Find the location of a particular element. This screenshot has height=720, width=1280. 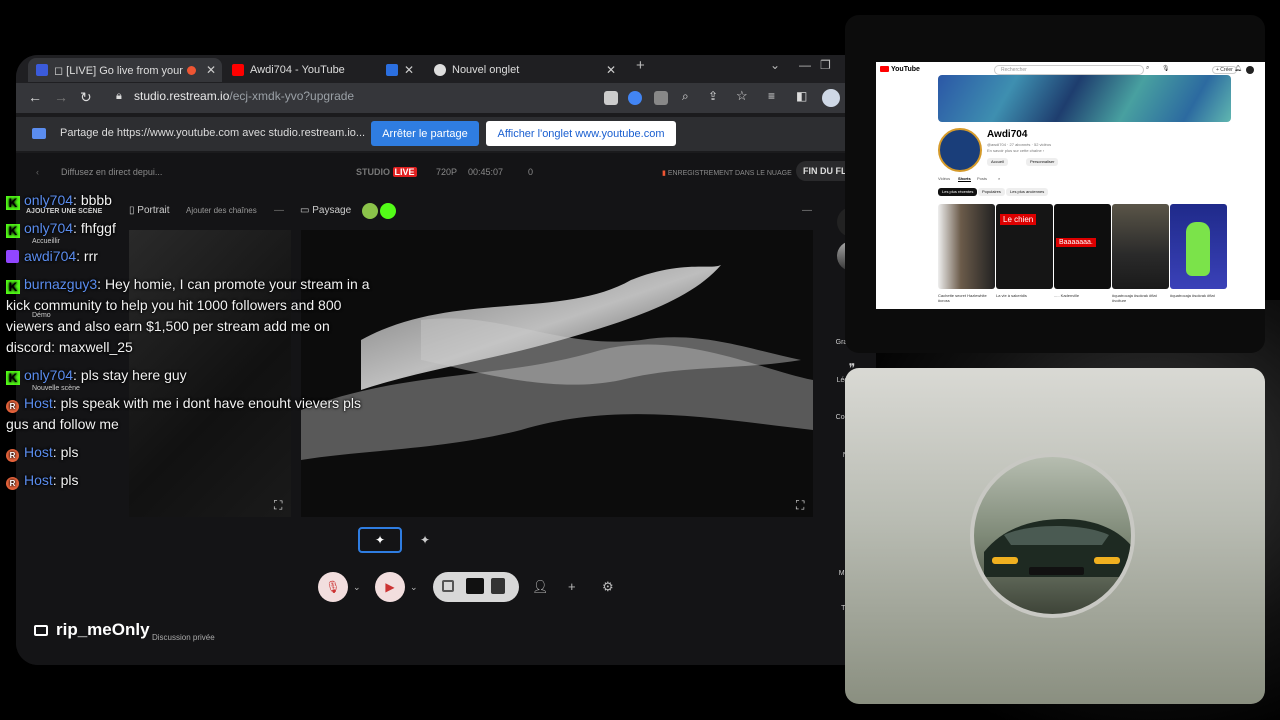

scene-item-welcome: Accueillir is located at coordinates (46, 241).